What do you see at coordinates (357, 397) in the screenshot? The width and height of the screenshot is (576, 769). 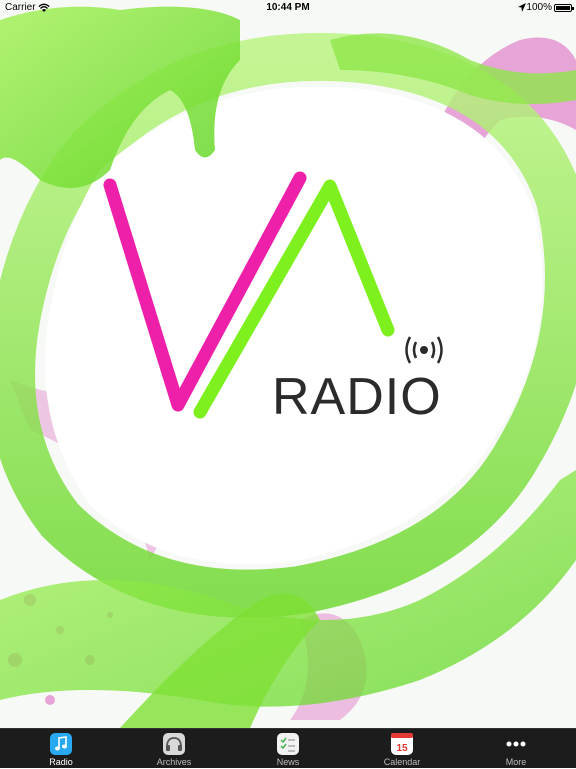 I see `logo-radio-text: RADIO` at bounding box center [357, 397].